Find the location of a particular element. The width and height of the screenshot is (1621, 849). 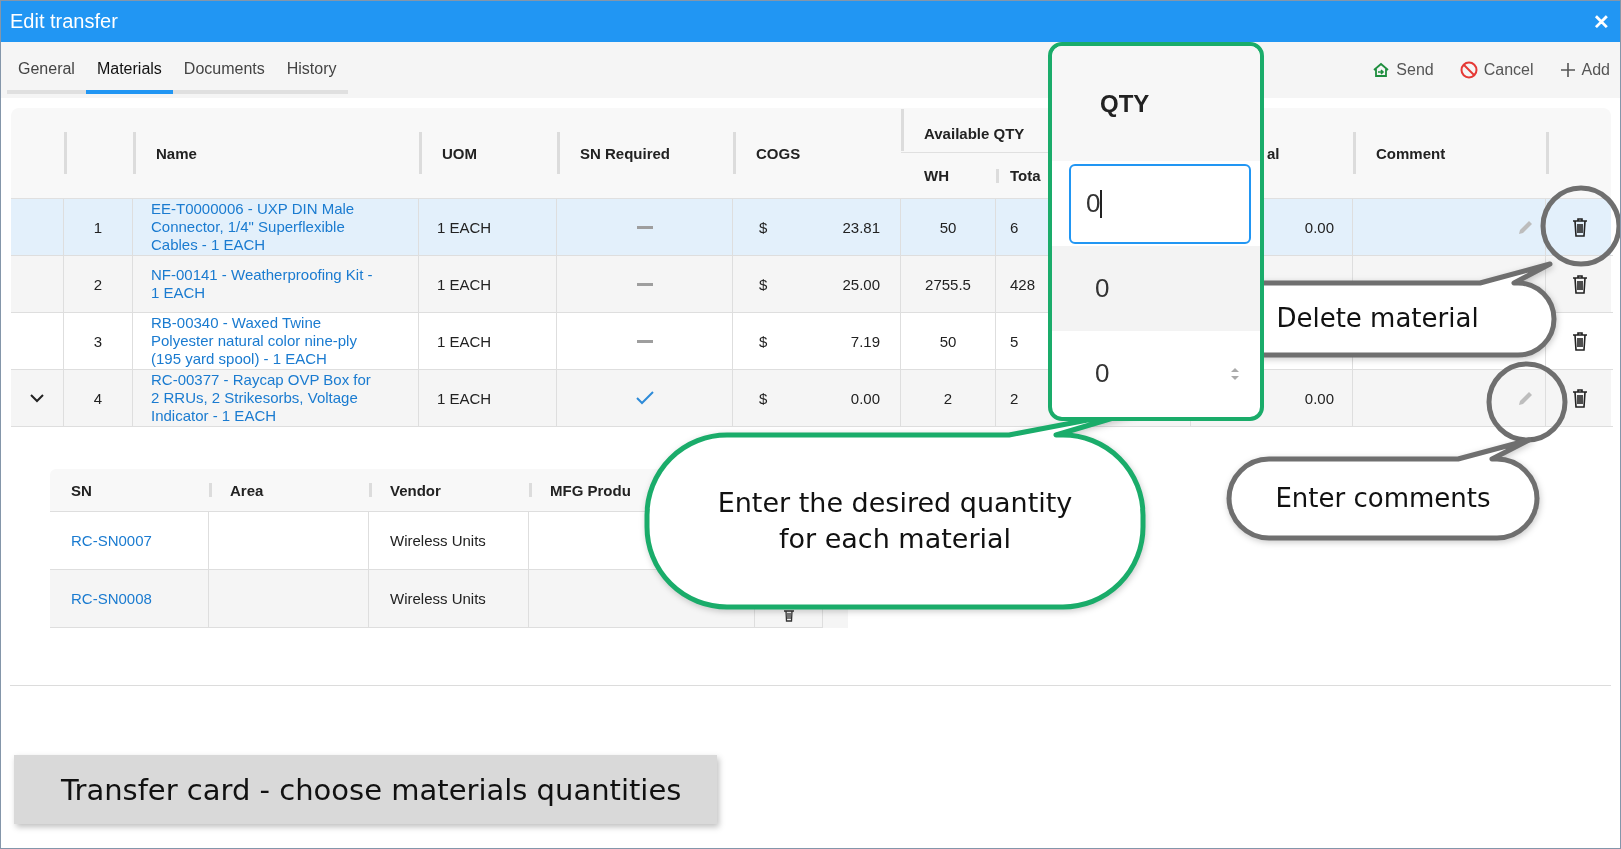

table-cell: 25.00 is located at coordinates (861, 284).